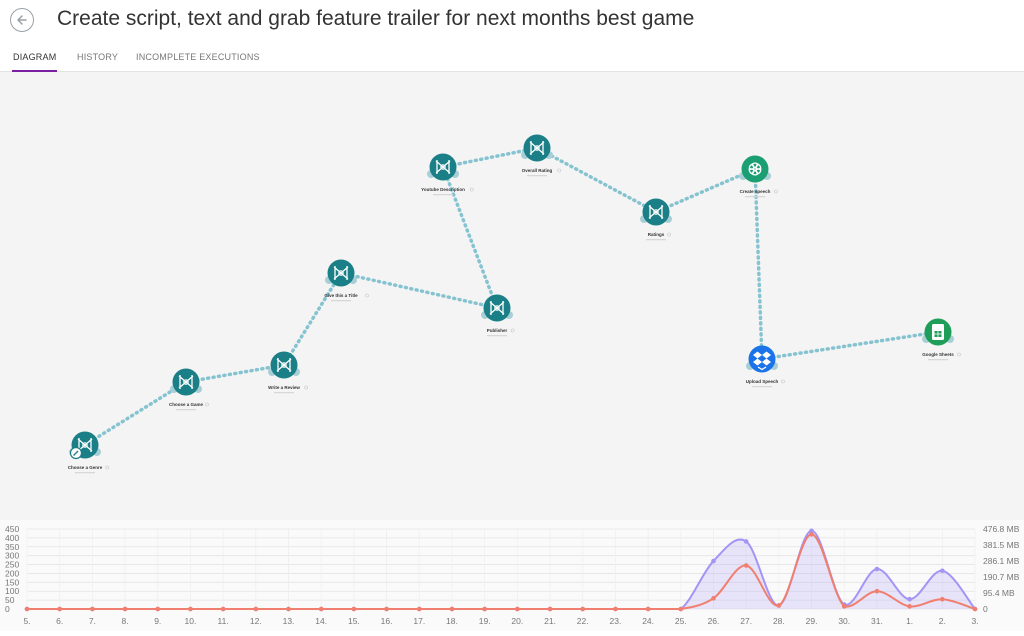 This screenshot has height=636, width=1024. What do you see at coordinates (341, 295) in the screenshot?
I see `module-label: Give this a Title` at bounding box center [341, 295].